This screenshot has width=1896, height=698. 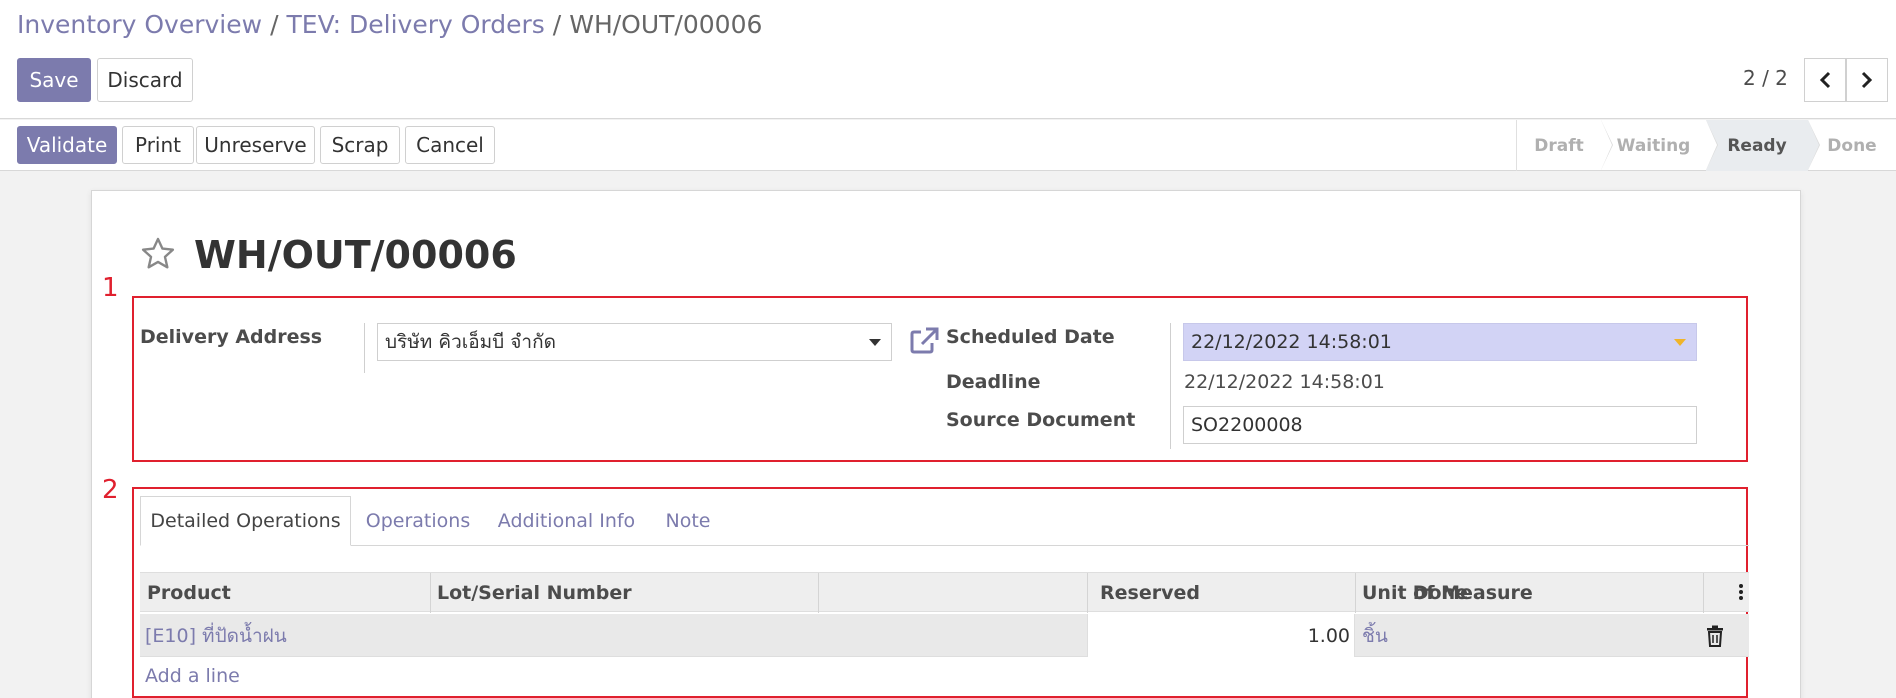 What do you see at coordinates (145, 80) in the screenshot?
I see `discard-button: Discard` at bounding box center [145, 80].